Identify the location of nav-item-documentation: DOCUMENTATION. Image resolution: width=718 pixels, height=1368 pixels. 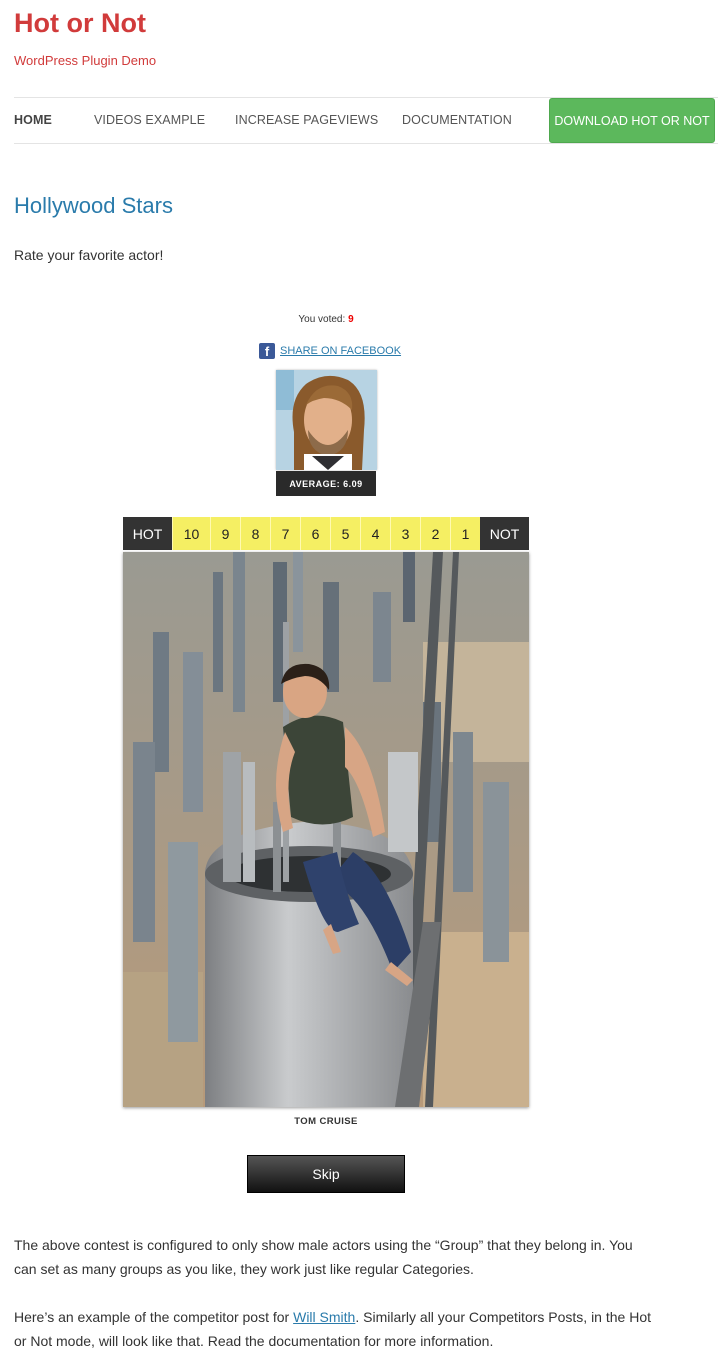
(457, 120).